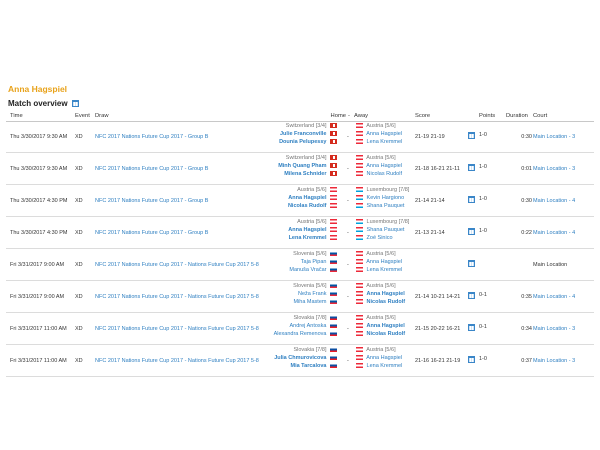  Describe the element at coordinates (540, 116) in the screenshot. I see `header-court: Court` at that location.